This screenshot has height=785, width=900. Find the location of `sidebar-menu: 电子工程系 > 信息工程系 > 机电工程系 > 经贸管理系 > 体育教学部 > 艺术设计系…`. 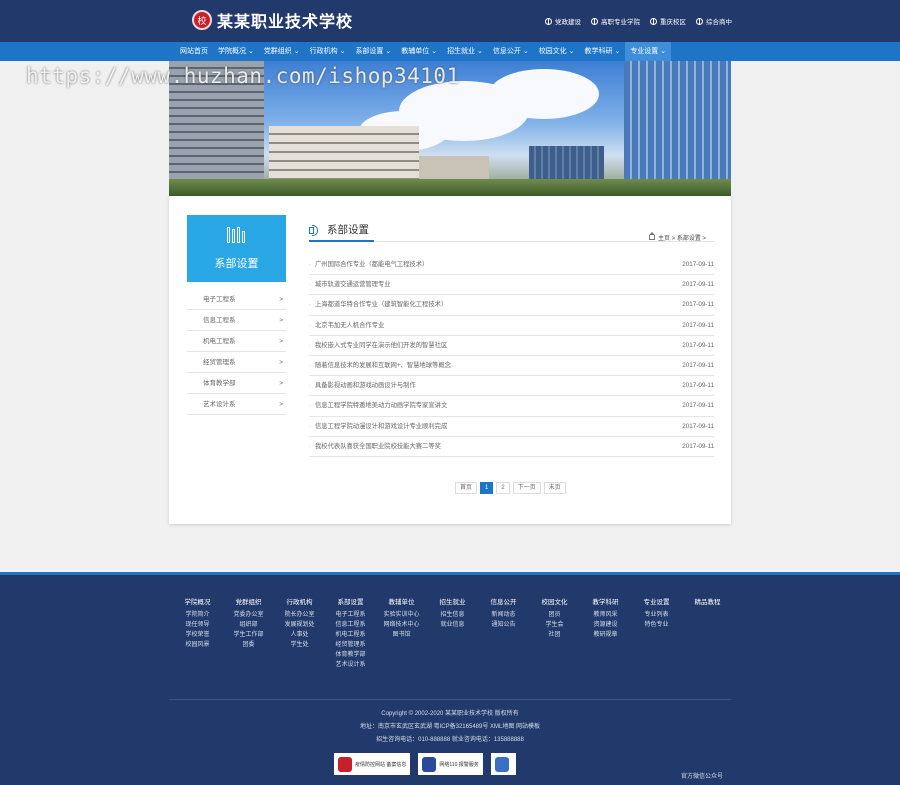

sidebar-menu: 电子工程系 > 信息工程系 > 机电工程系 > 经贸管理系 > 体育教学部 > 艺术设计系… is located at coordinates (236, 352).